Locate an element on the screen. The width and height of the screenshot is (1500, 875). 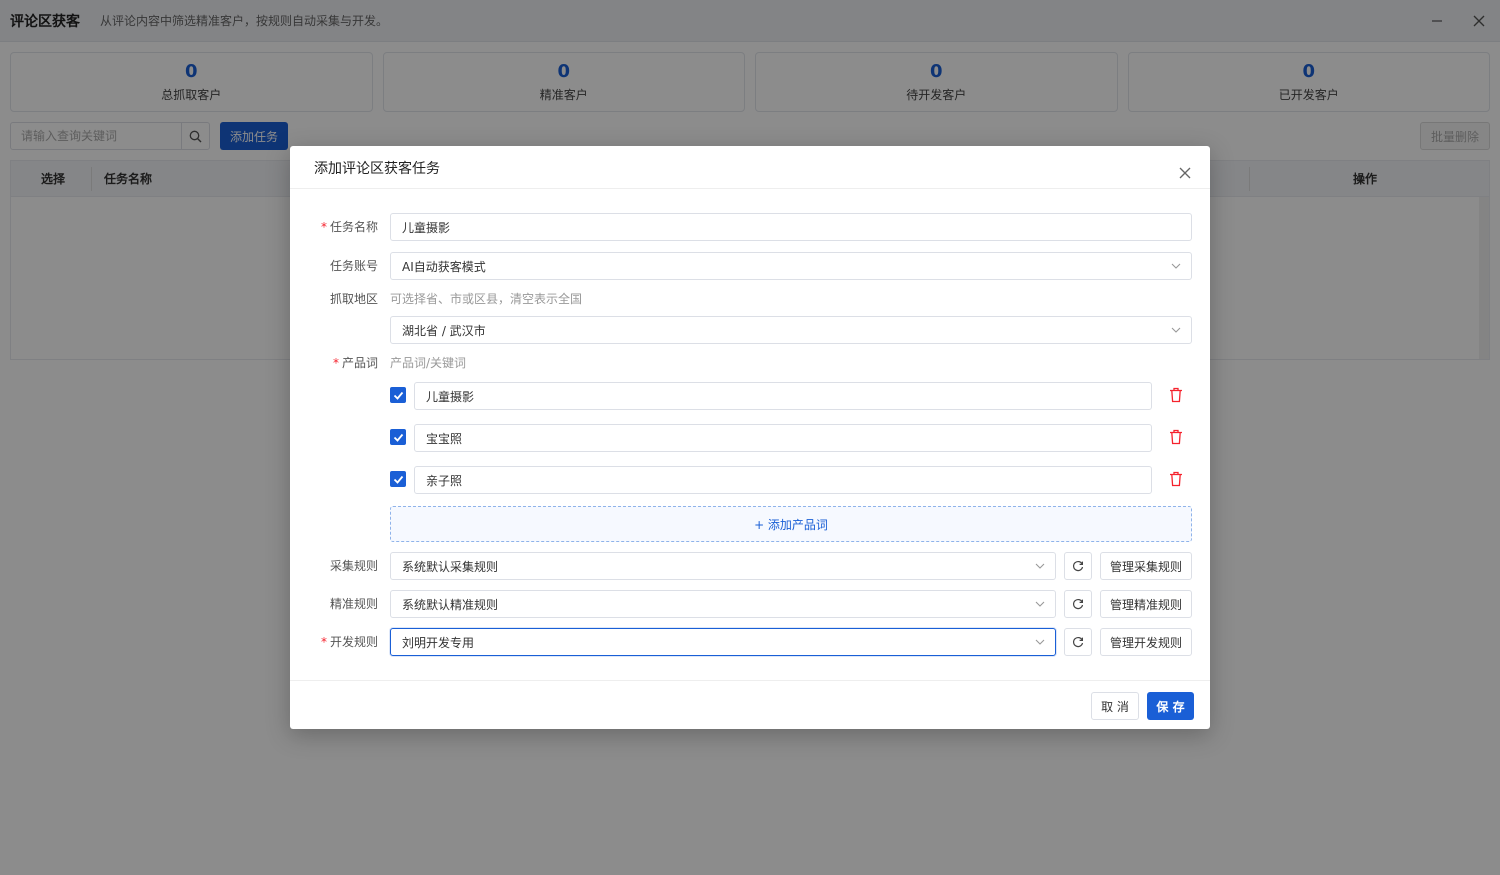
task-name-label-text: 任务名称 is located at coordinates (353, 227).